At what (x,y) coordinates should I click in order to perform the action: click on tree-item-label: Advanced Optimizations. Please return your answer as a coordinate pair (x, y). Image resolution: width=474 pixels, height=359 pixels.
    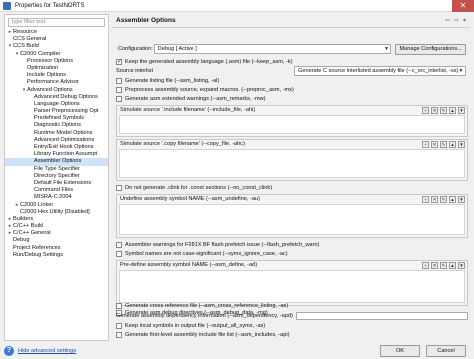
    Looking at the image, I should click on (64, 139).